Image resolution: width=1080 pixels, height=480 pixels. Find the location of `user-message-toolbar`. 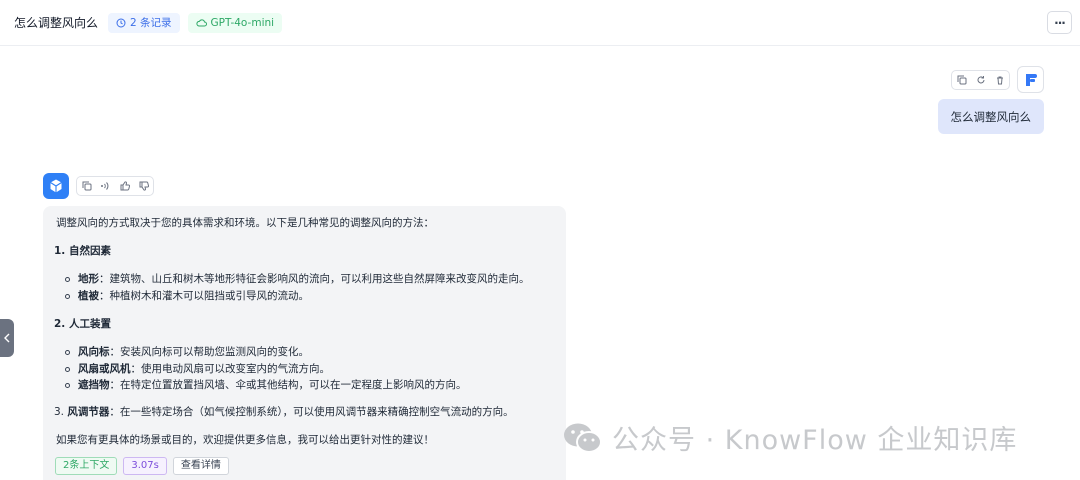

user-message-toolbar is located at coordinates (980, 80).